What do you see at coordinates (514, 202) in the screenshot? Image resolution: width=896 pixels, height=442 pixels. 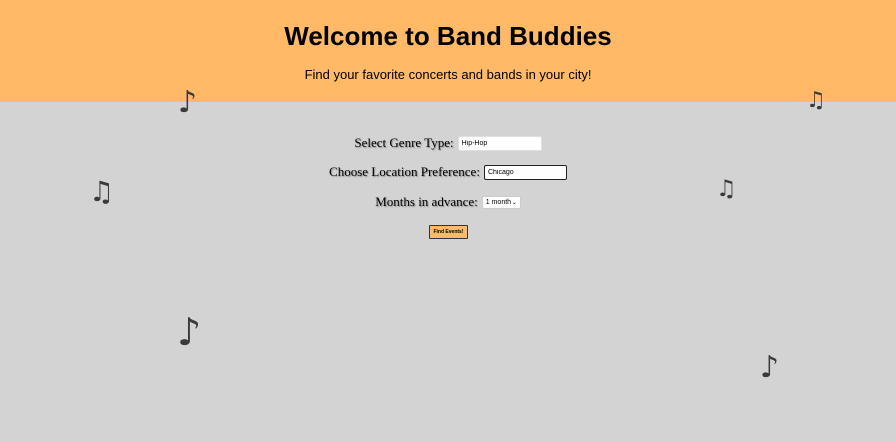 I see `chevron-down-icon: ⌄` at bounding box center [514, 202].